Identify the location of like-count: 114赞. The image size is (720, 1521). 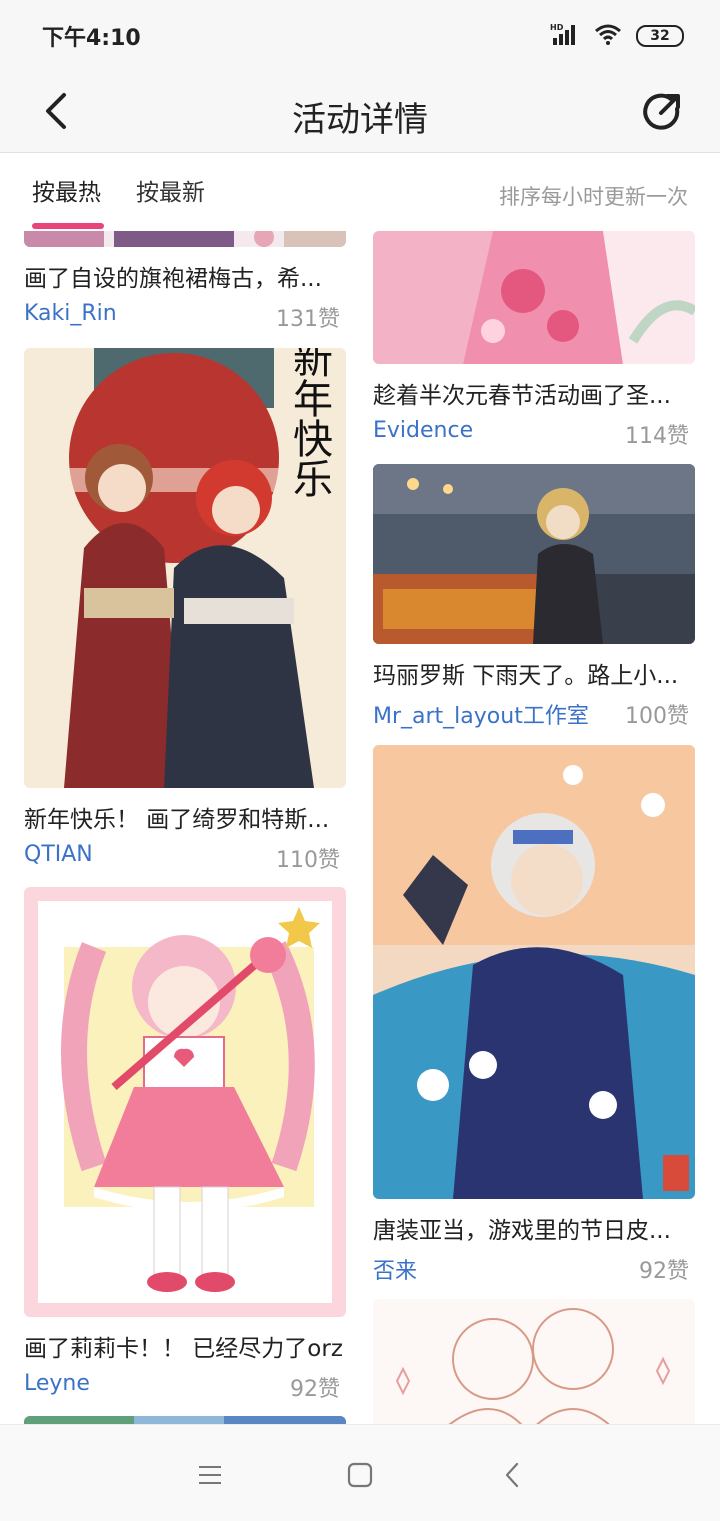
(660, 434).